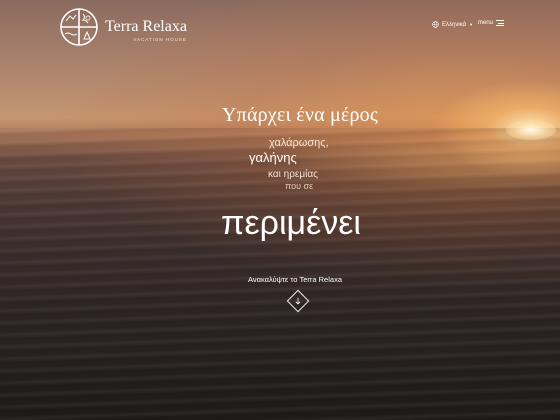 The height and width of the screenshot is (420, 560). I want to click on hero-word-serenity: γαλήνης, so click(273, 157).